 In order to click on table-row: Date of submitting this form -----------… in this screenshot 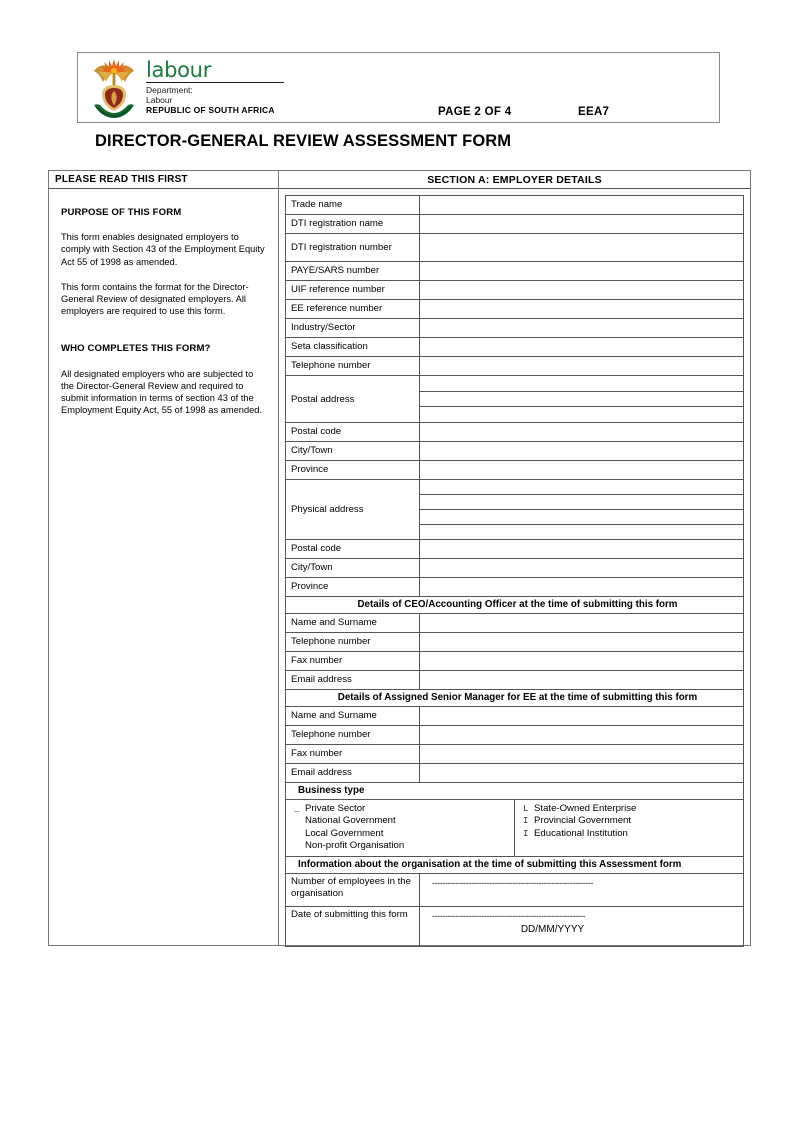, I will do `click(514, 927)`.